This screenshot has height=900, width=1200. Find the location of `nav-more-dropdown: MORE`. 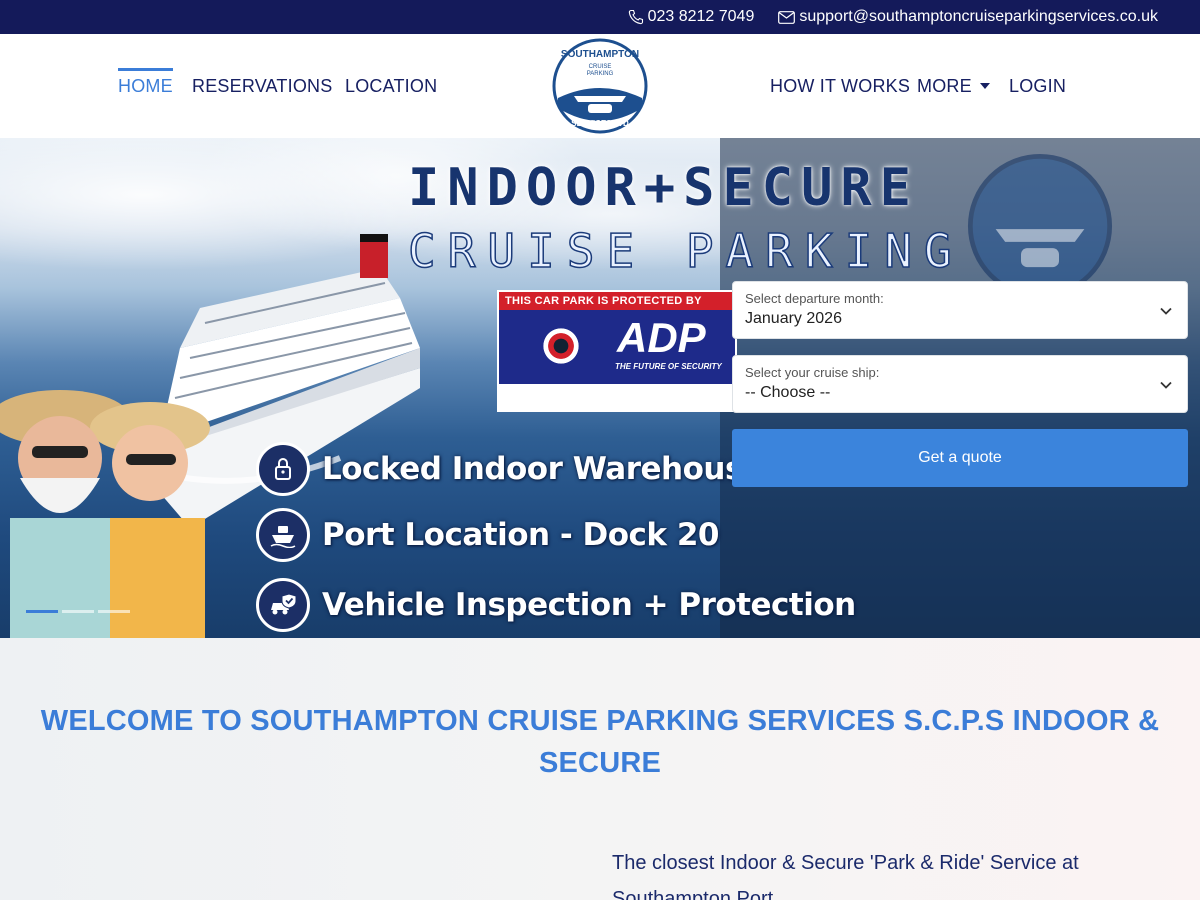

nav-more-dropdown: MORE is located at coordinates (953, 86).